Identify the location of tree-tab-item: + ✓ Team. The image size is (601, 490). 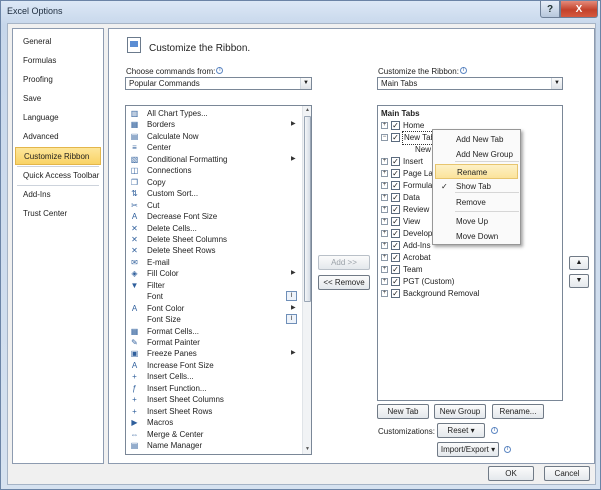
(468, 270).